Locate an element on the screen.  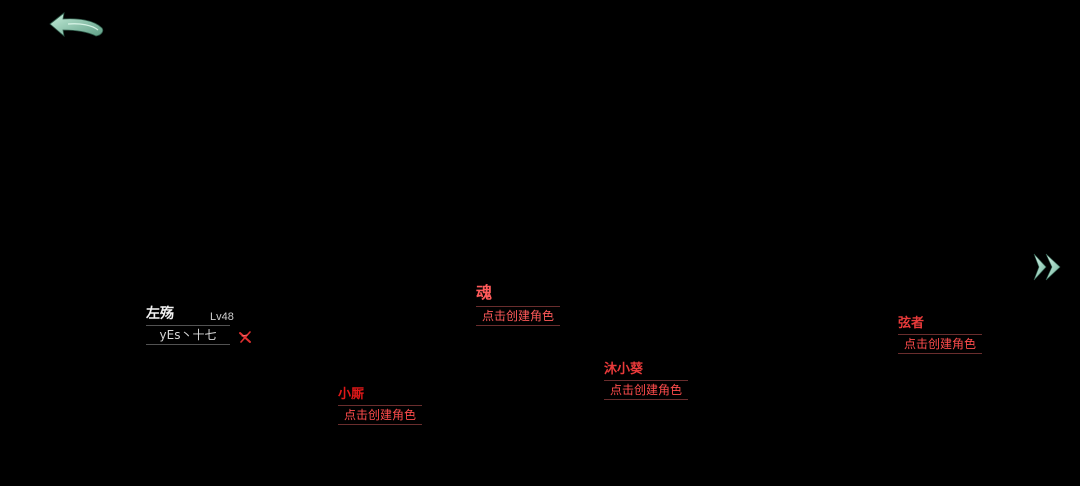
back-button is located at coordinates (76, 26).